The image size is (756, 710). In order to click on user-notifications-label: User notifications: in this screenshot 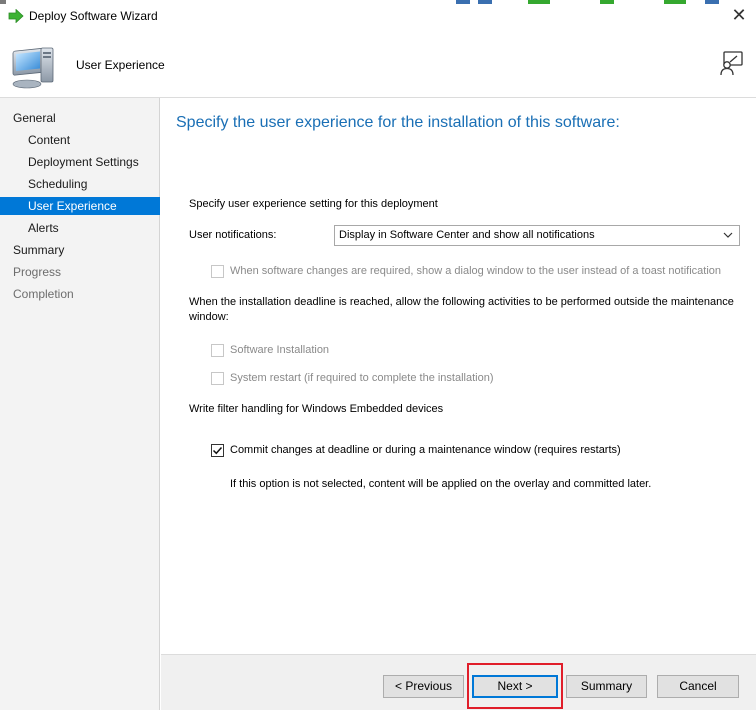, I will do `click(233, 235)`.